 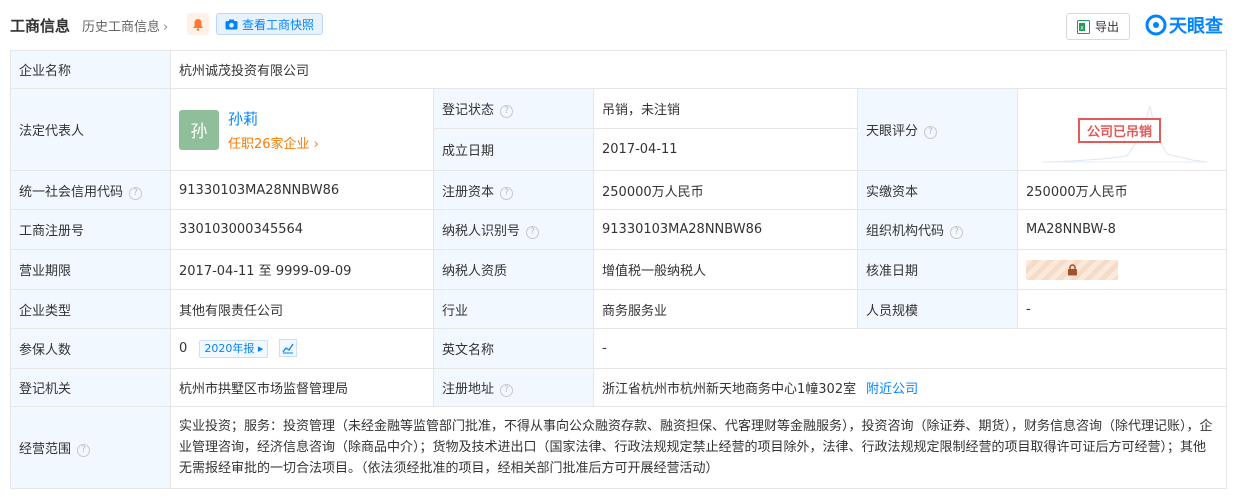 I want to click on annual-report-tag: 2020年报 ▸, so click(x=234, y=349).